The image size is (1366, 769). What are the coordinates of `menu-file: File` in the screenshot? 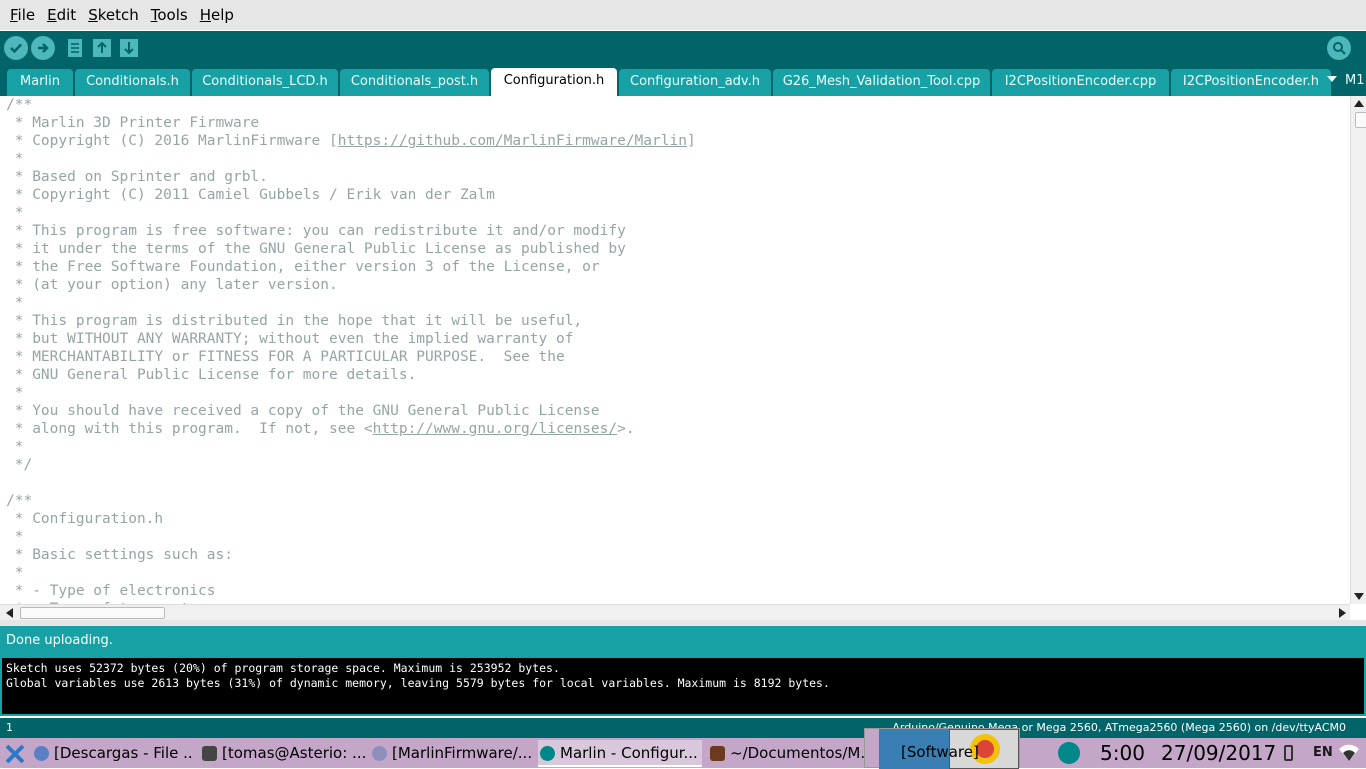 It's located at (22, 15).